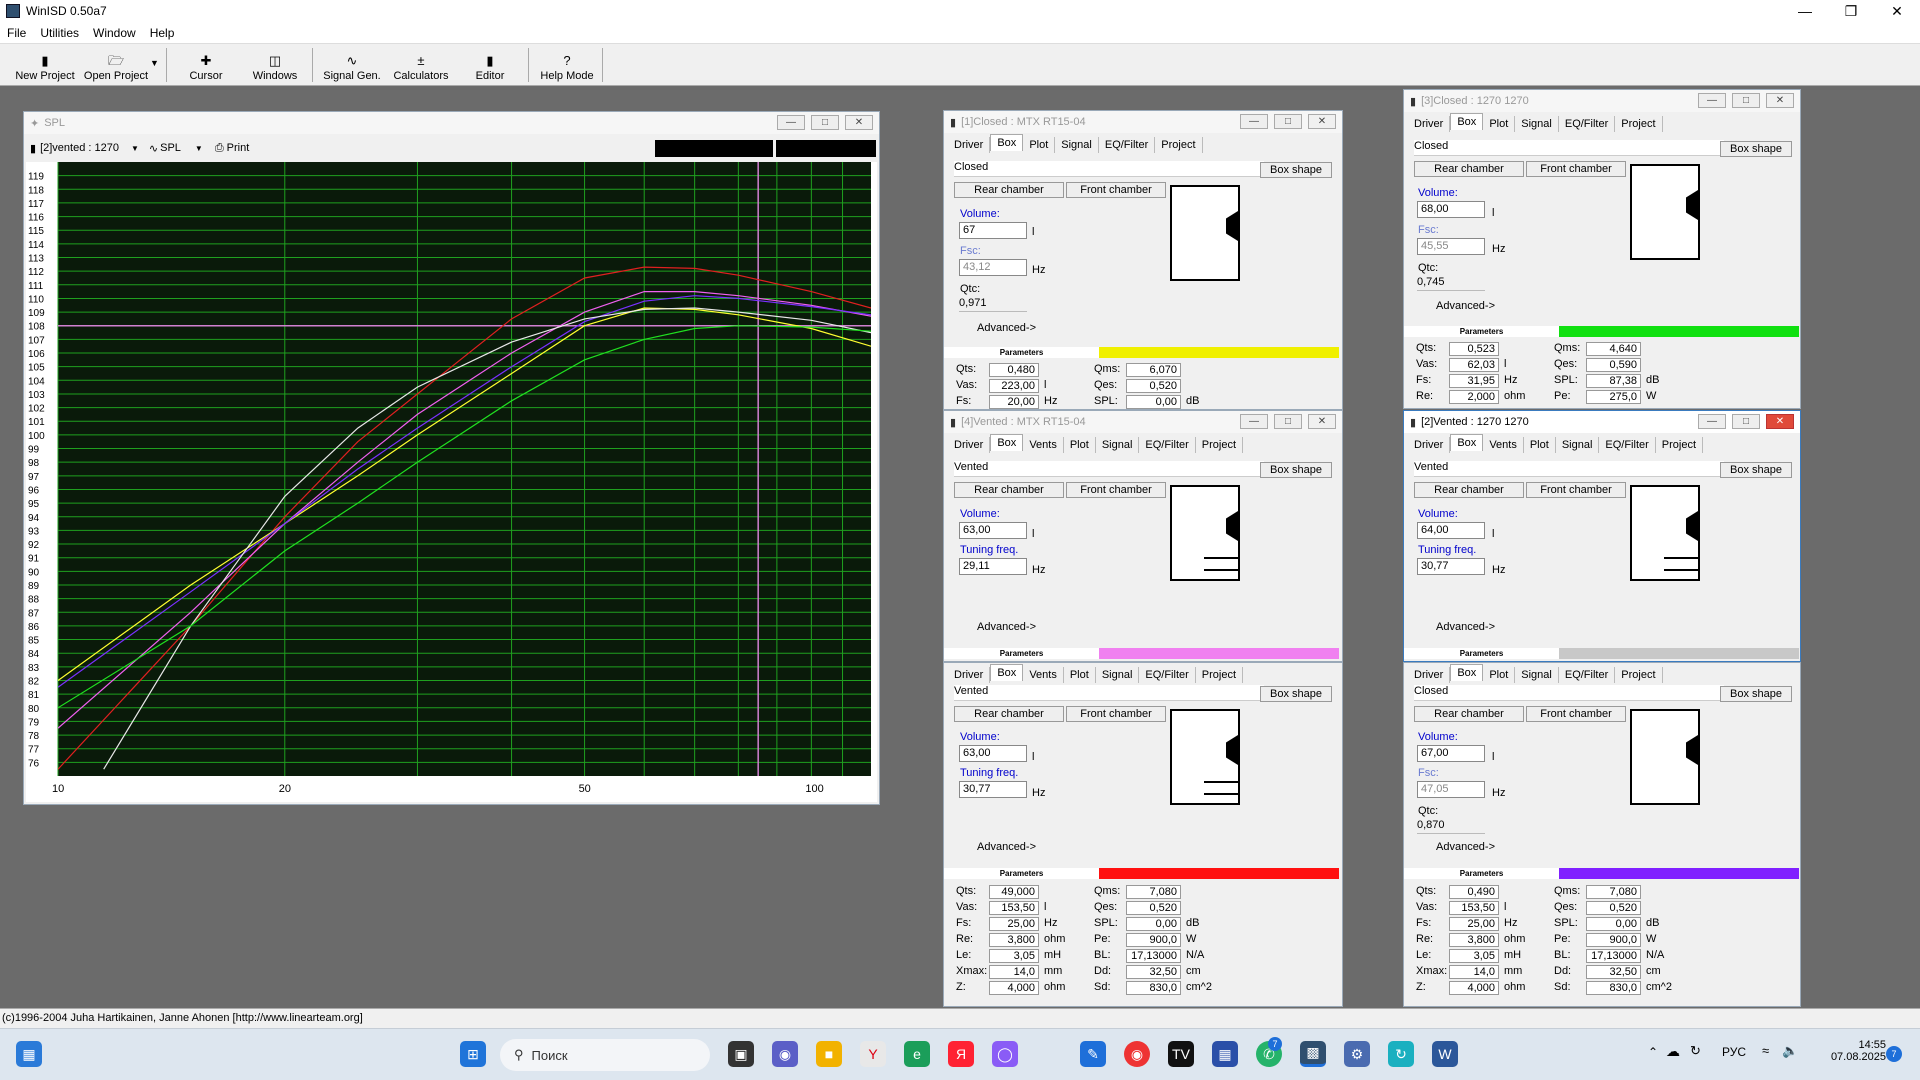 This screenshot has width=1920, height=1080. What do you see at coordinates (45, 65) in the screenshot?
I see `new-project-button: ▮ New Project` at bounding box center [45, 65].